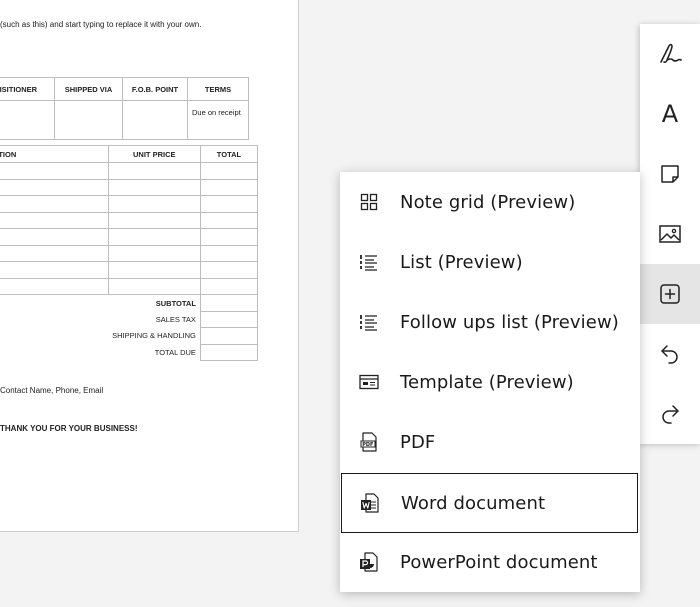 The width and height of the screenshot is (700, 607). What do you see at coordinates (154, 154) in the screenshot?
I see `table-header: UNIT PRICE` at bounding box center [154, 154].